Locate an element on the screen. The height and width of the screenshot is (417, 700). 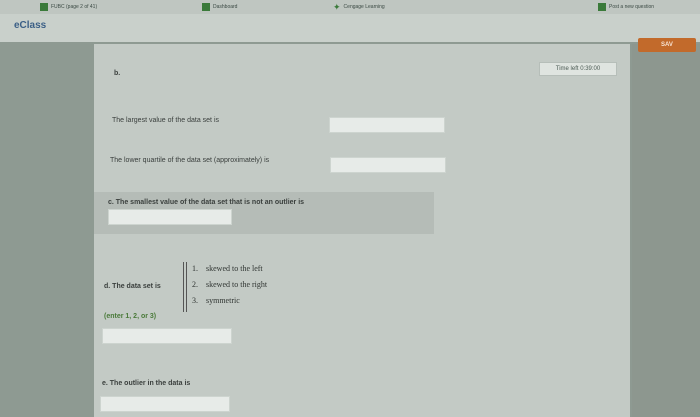
part-d-hint: (enter 1, 2, or 3) is located at coordinates (130, 316).